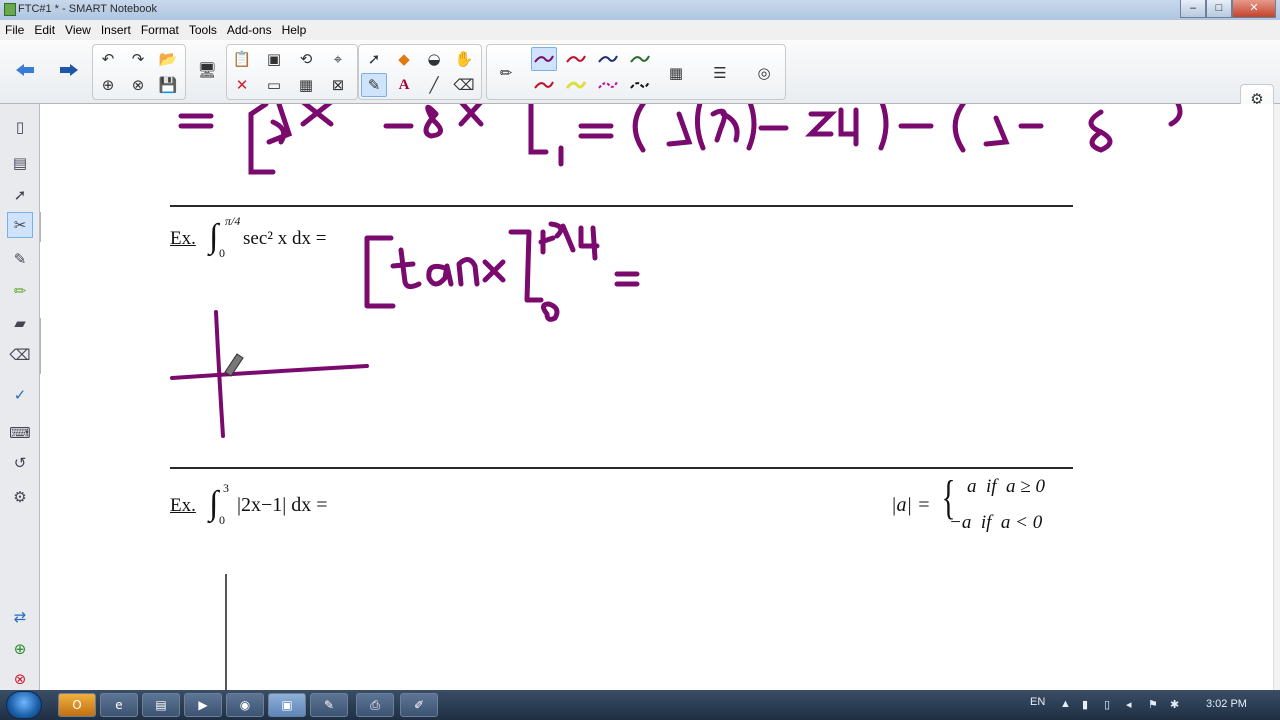  Describe the element at coordinates (640, 705) in the screenshot. I see `taskbar: O e ▤ ▶ ◉ ▣ ✎ ⎙ ✐ EN ▲ ▮ ▯ ◂ ⚑ ✱ 3:02 PM` at that location.